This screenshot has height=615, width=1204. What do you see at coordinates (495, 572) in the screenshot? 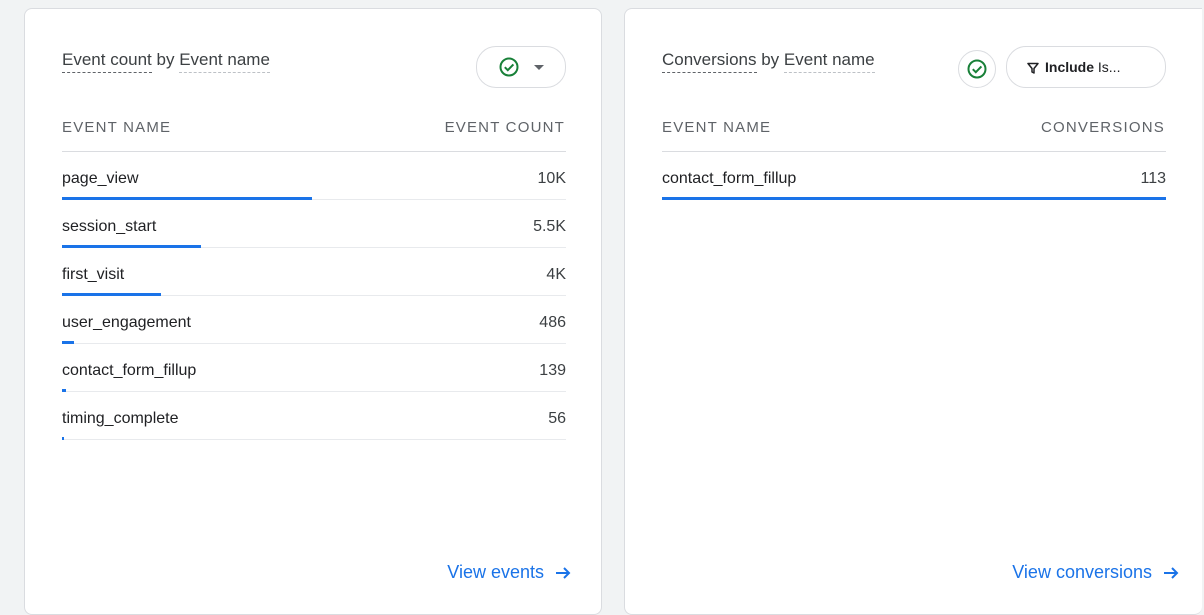
I see `view-events-label: View events` at bounding box center [495, 572].